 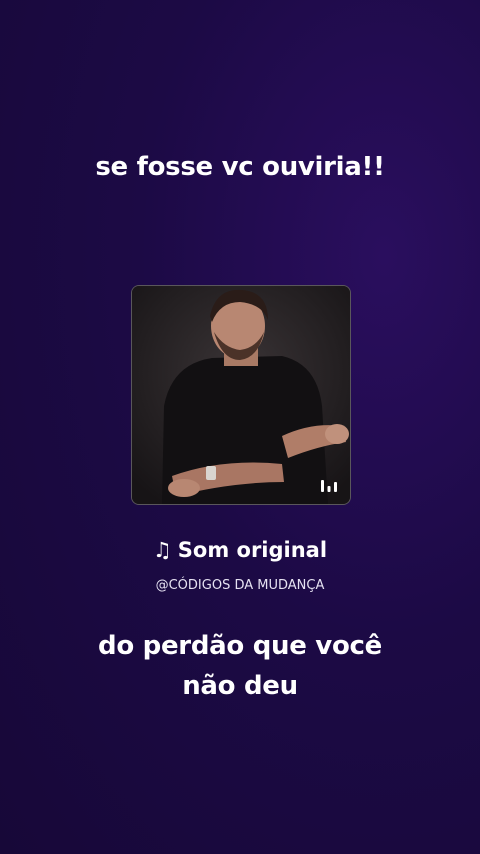 What do you see at coordinates (240, 167) in the screenshot?
I see `top-caption: se fosse vc ouviria!!` at bounding box center [240, 167].